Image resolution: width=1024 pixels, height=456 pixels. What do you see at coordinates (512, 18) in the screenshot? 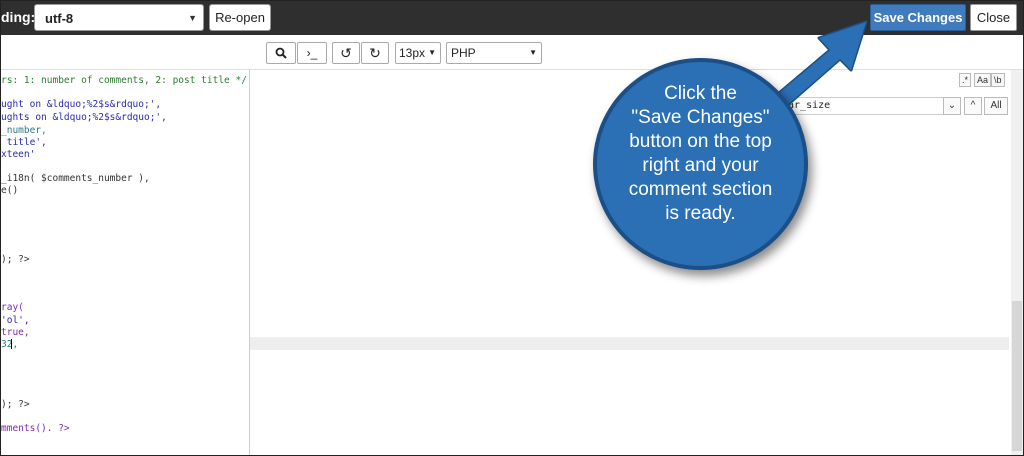
I see `top-bar: ding: utf-8 ▼ Re-open Save Changes Close` at bounding box center [512, 18].